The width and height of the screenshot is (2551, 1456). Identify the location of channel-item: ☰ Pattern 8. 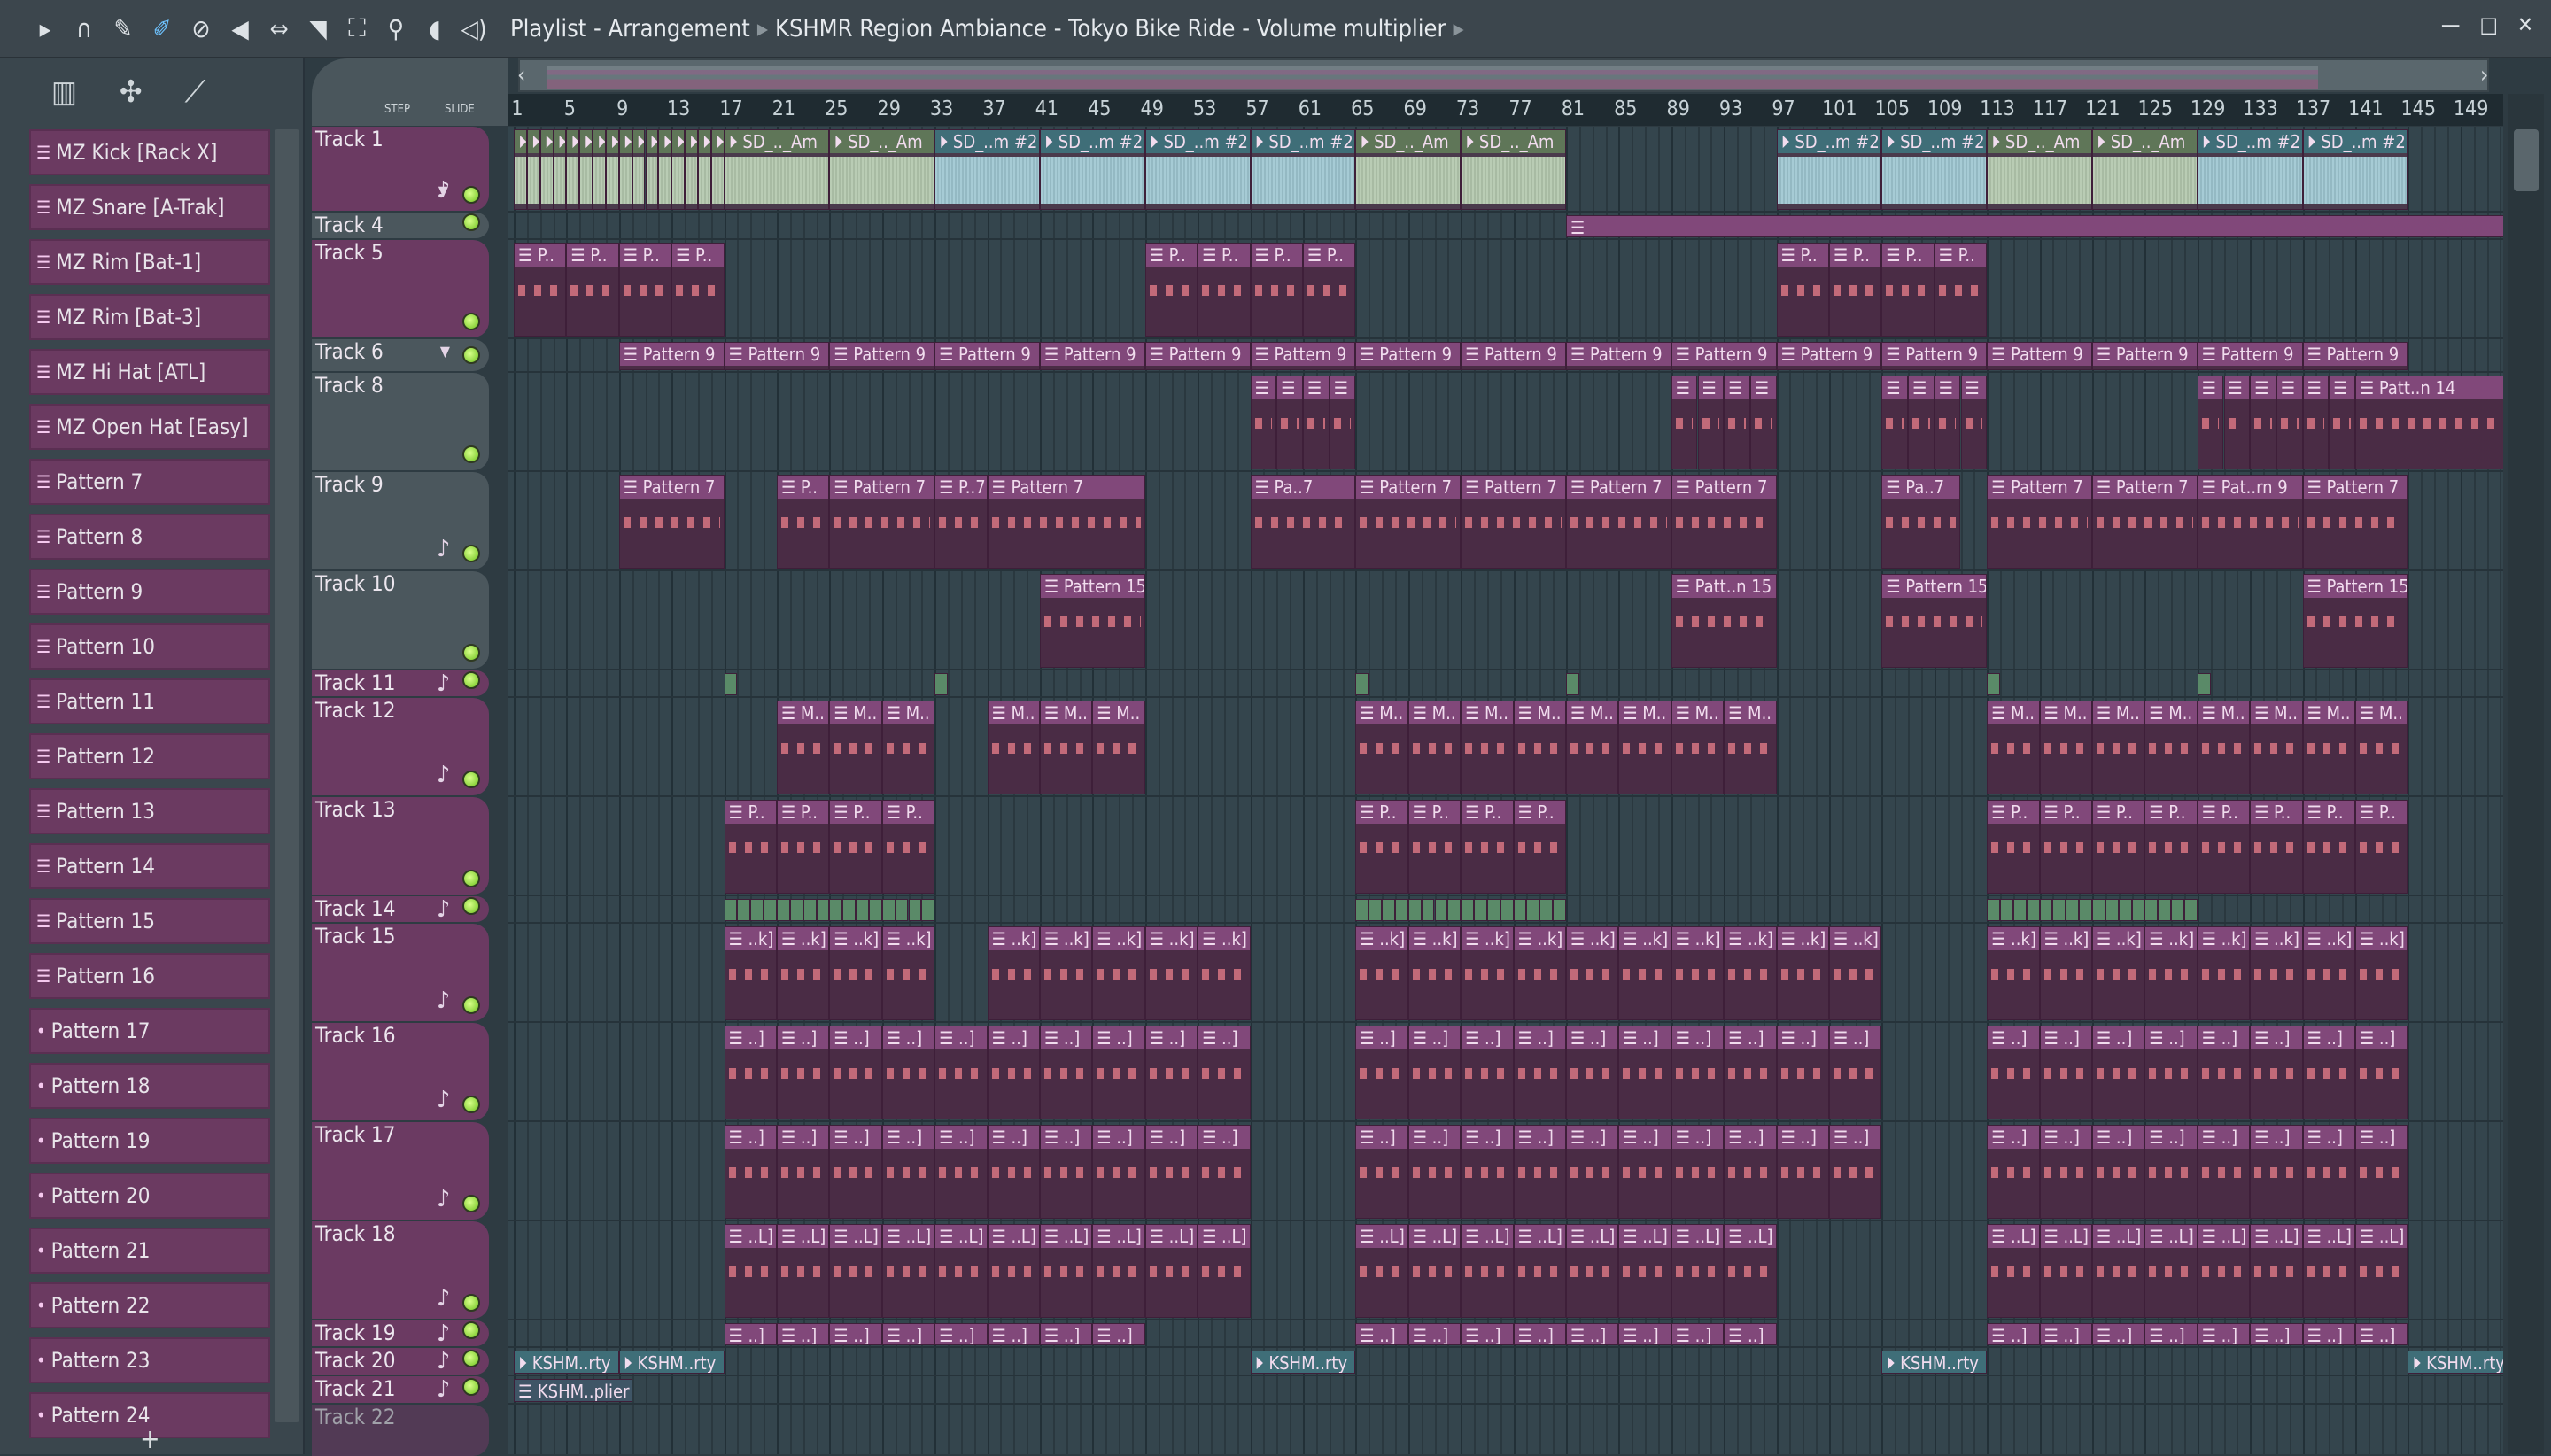
(149, 537).